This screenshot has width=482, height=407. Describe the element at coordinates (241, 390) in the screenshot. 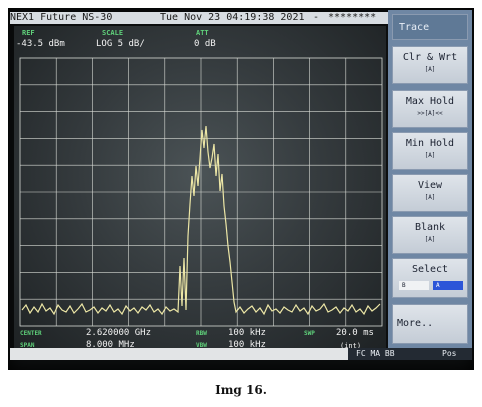

I see `figure-caption: Img 16.` at that location.